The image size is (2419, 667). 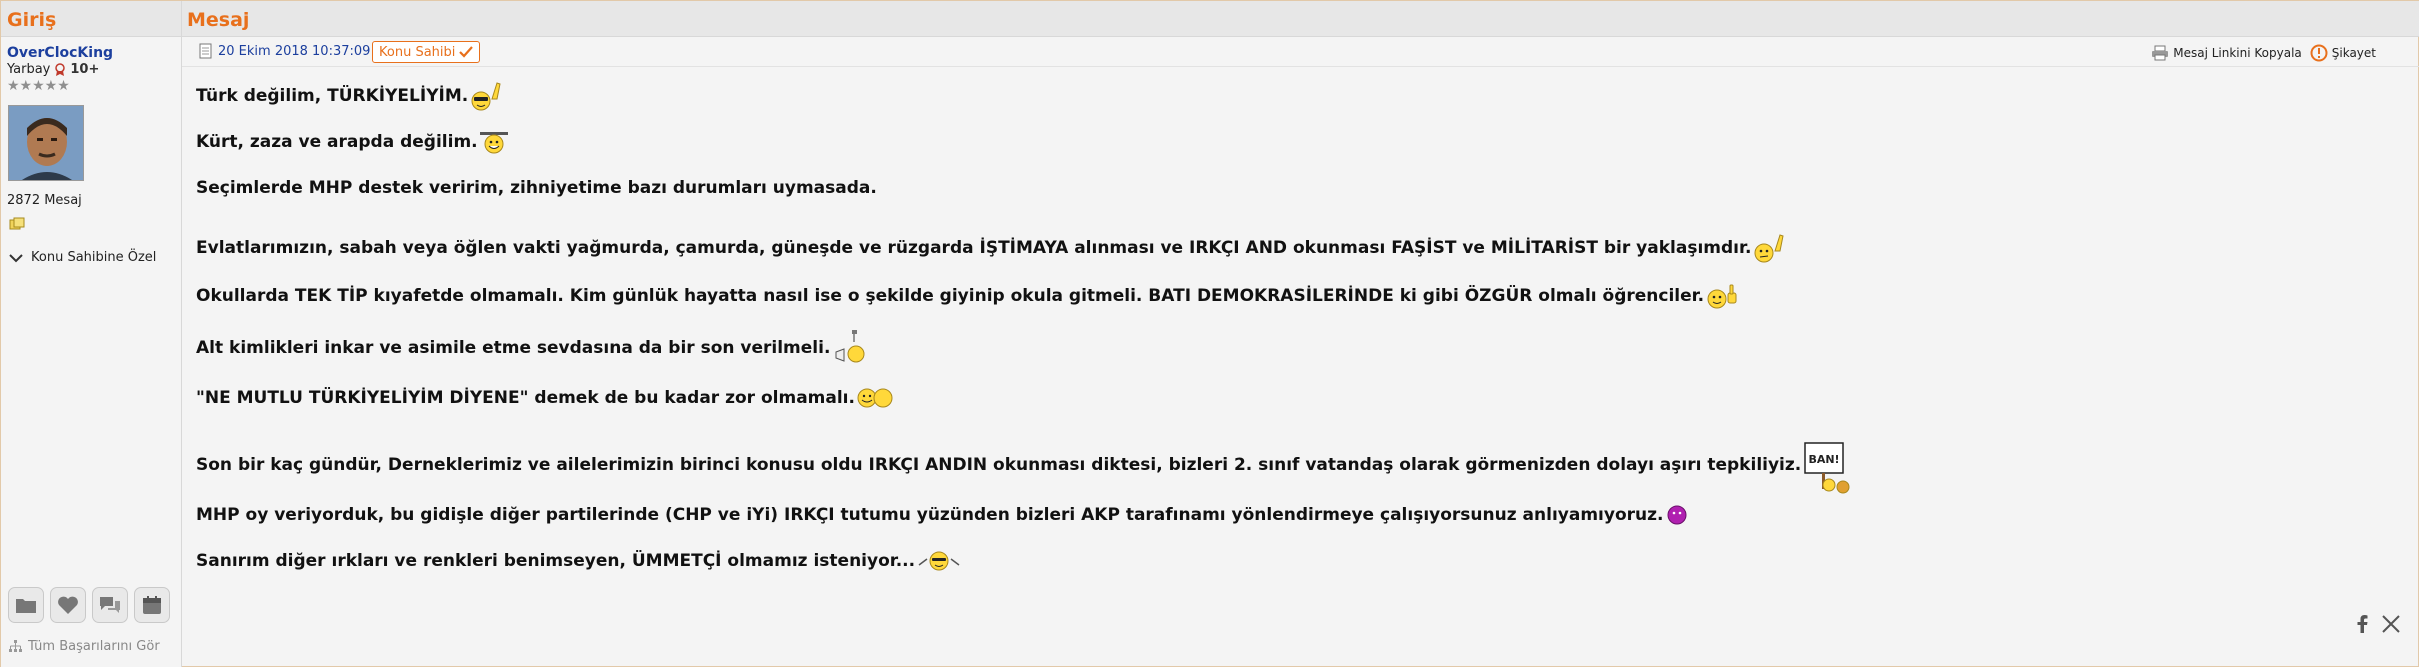 I want to click on message-column-title: Mesaj, so click(x=218, y=20).